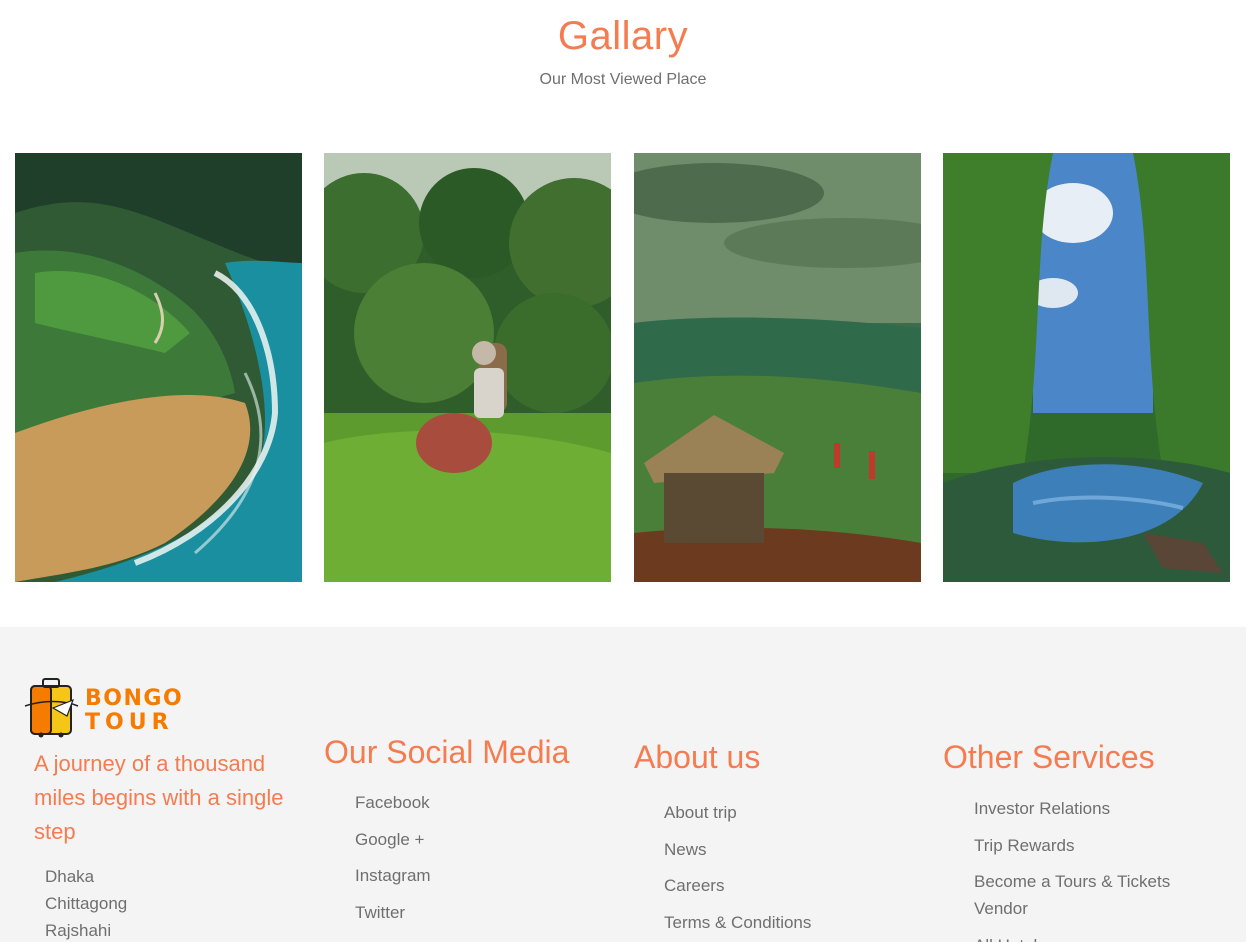 This screenshot has width=1246, height=942. I want to click on gallery-title: Gallary, so click(623, 36).